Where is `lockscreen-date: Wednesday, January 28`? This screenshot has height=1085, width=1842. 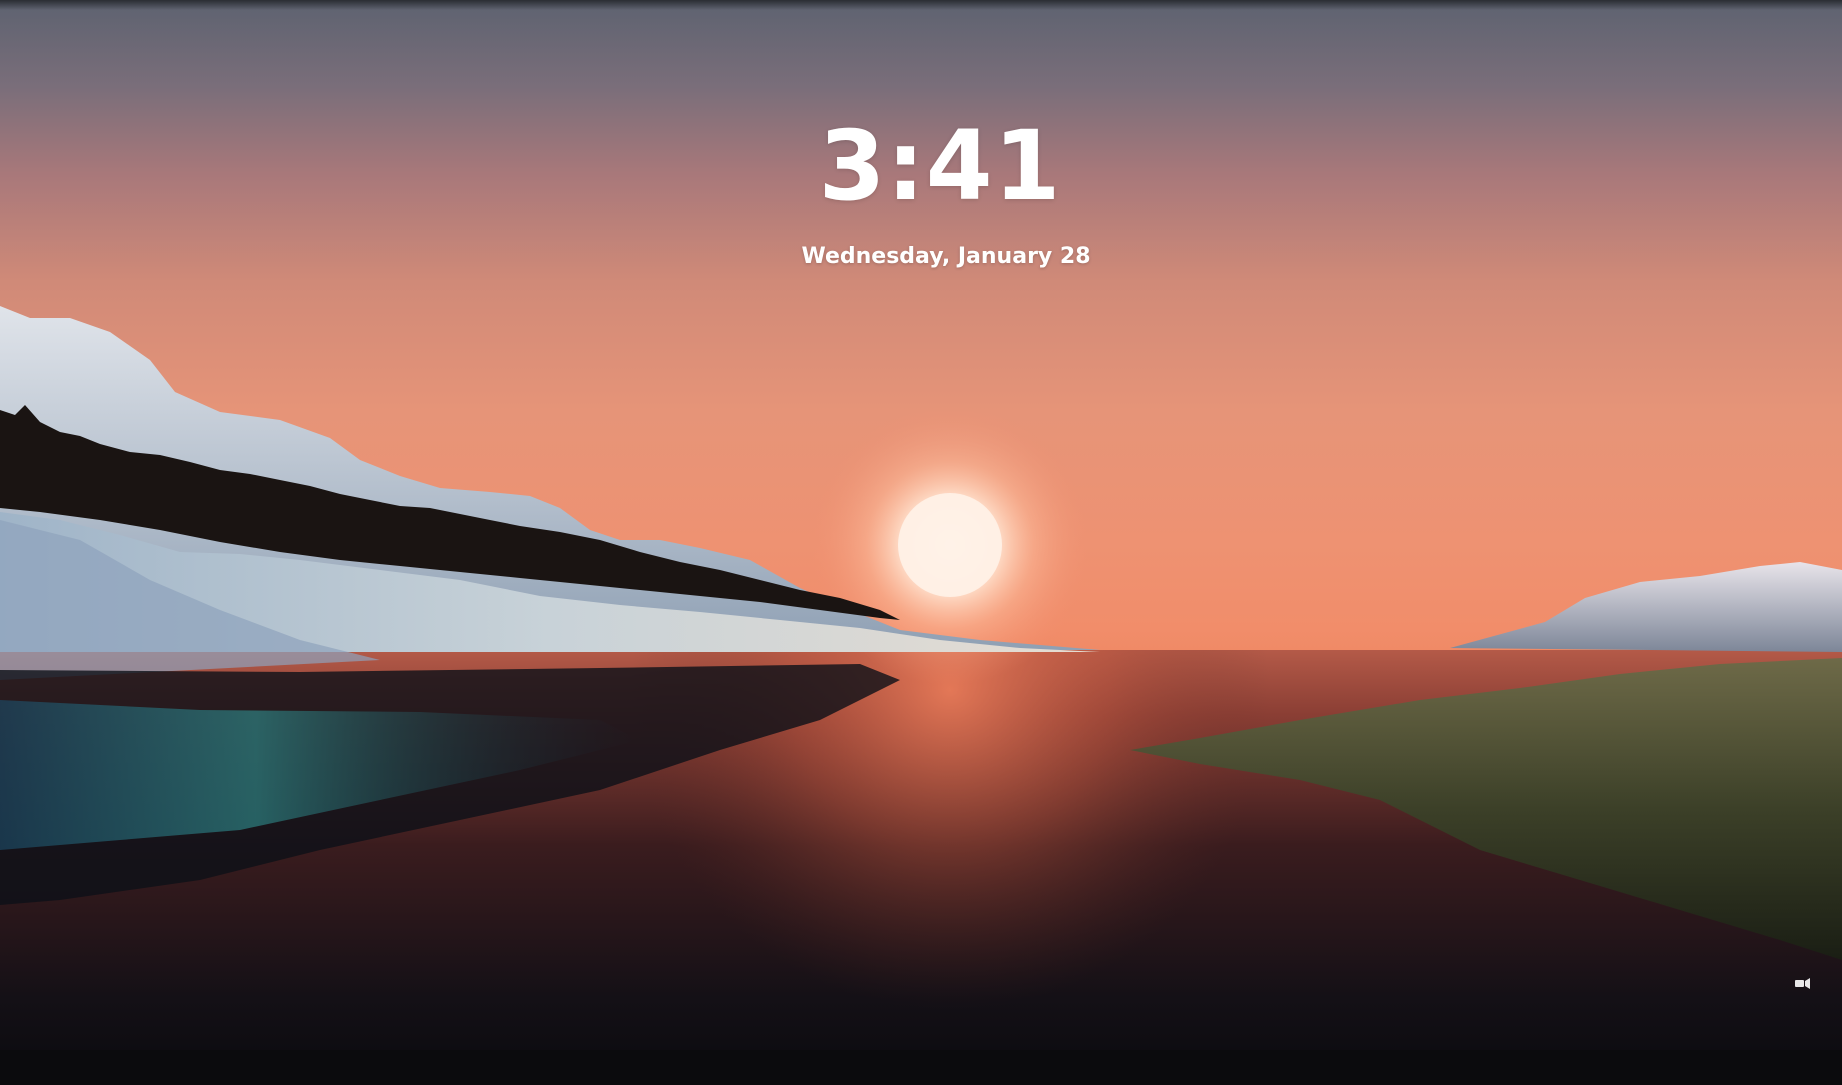 lockscreen-date: Wednesday, January 28 is located at coordinates (946, 256).